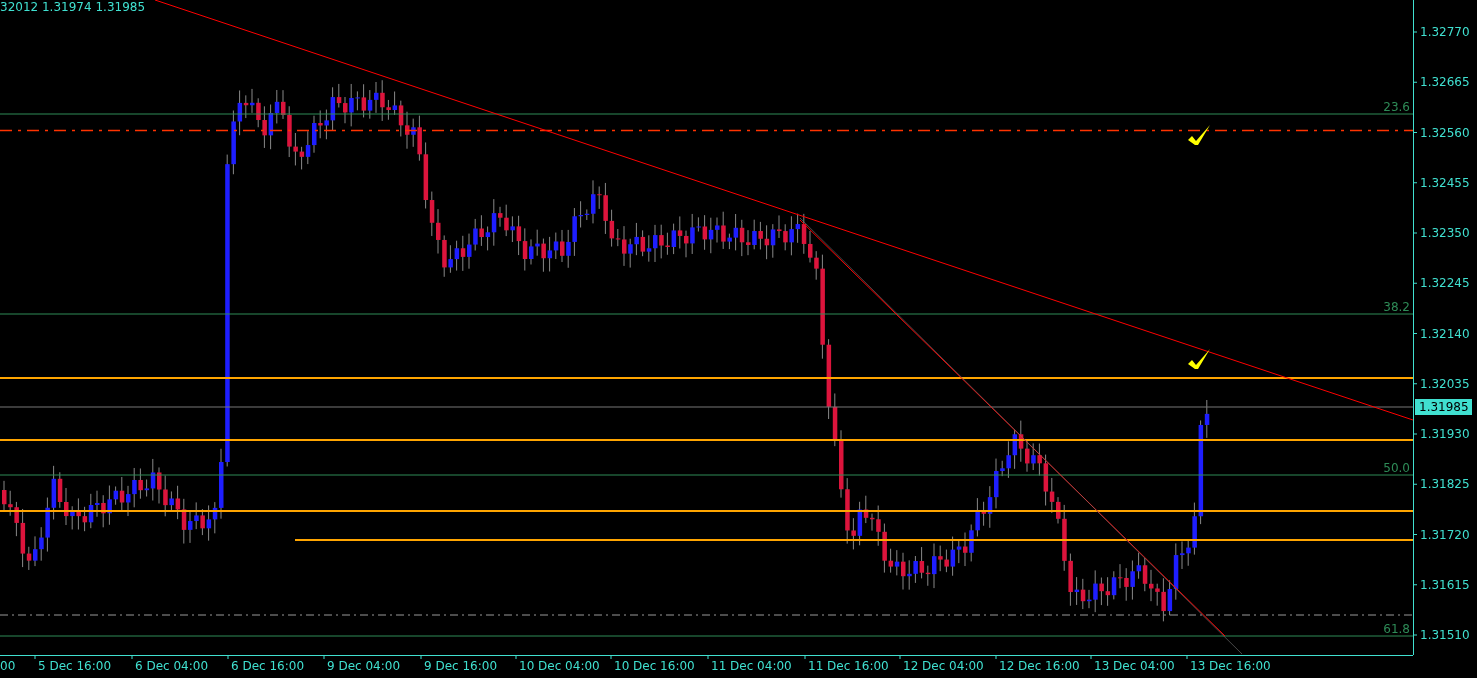 This screenshot has width=1477, height=678. Describe the element at coordinates (364, 666) in the screenshot. I see `time-axis-label: 9 Dec 04:00` at that location.